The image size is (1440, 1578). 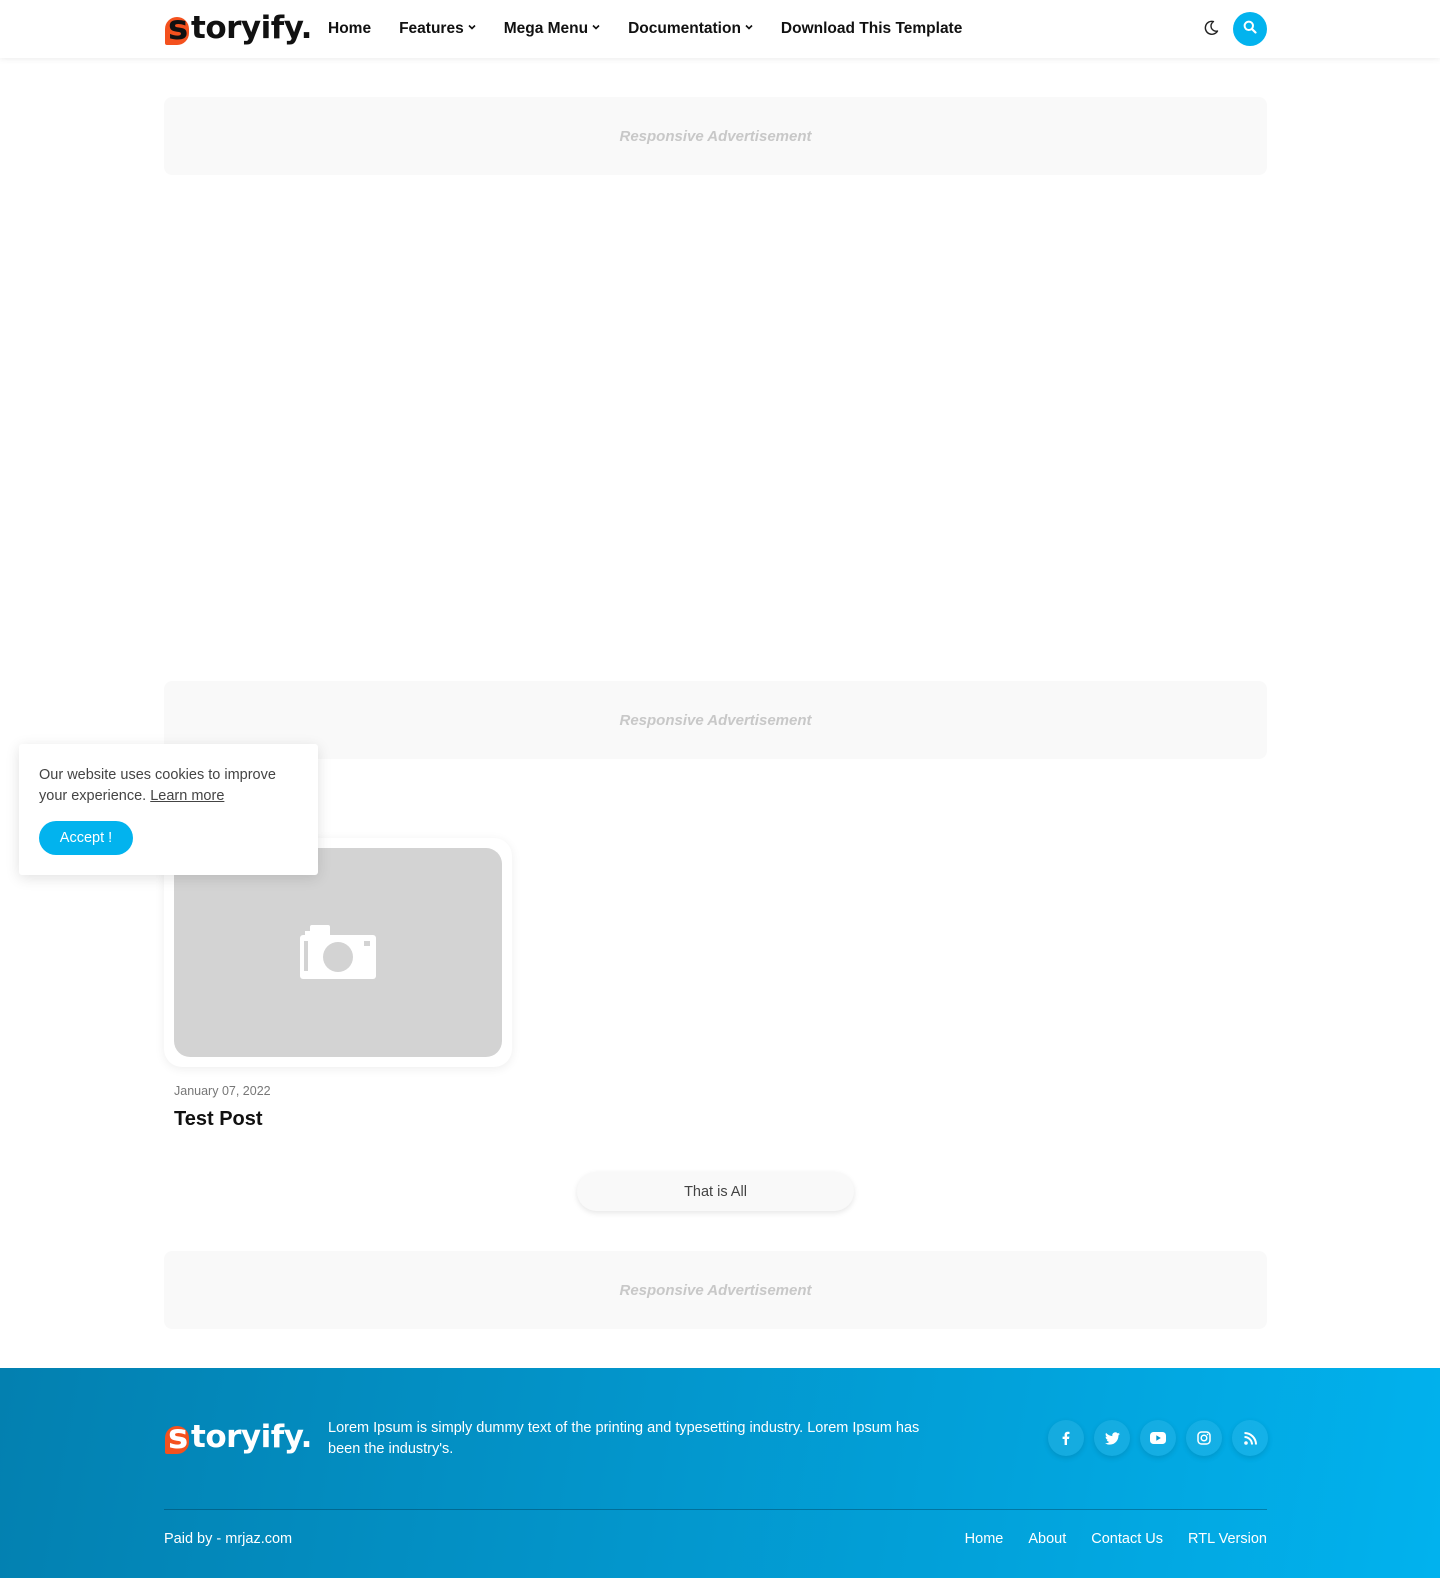 What do you see at coordinates (228, 1539) in the screenshot?
I see `footer-credit: Paid by - mrjaz.com` at bounding box center [228, 1539].